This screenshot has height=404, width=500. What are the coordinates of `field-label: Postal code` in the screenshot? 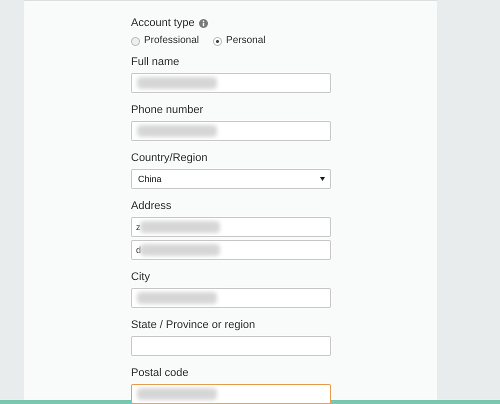 It's located at (160, 373).